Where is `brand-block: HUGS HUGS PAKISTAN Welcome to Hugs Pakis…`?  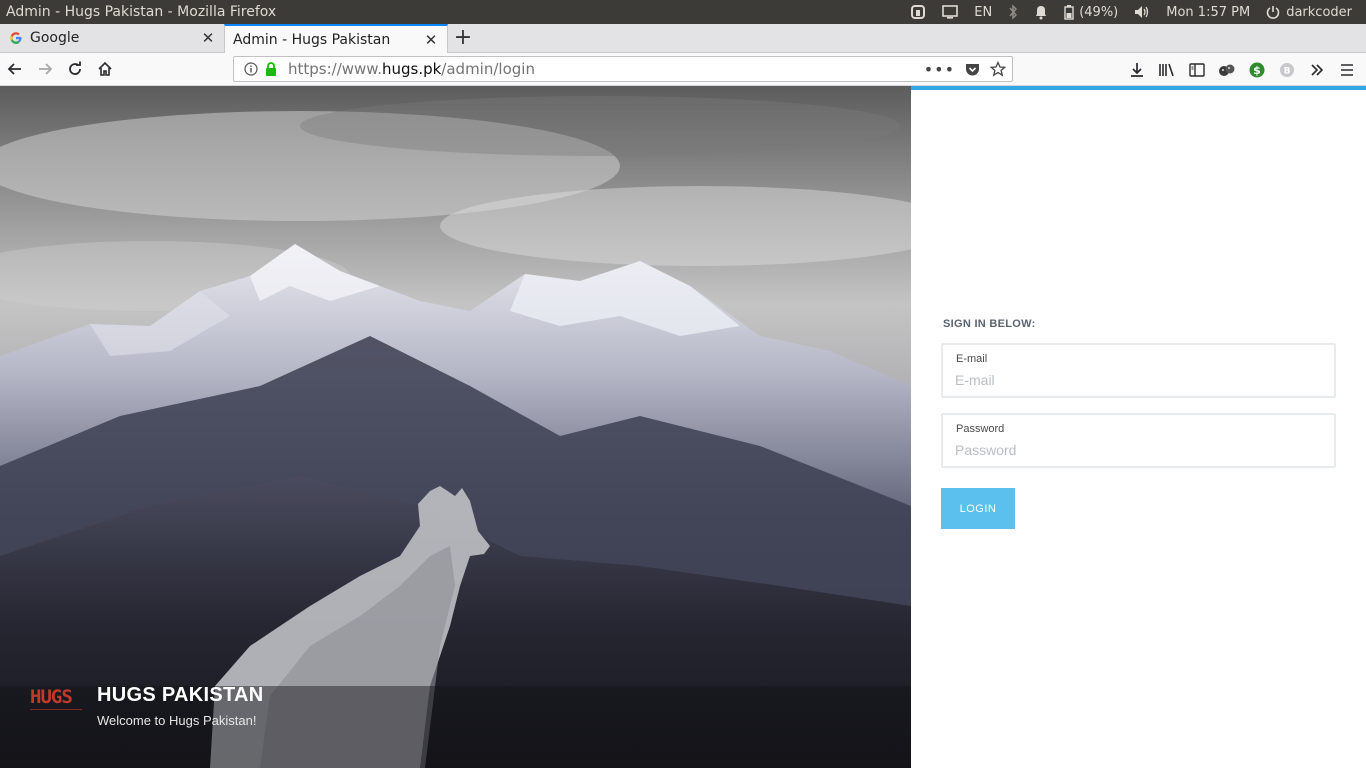 brand-block: HUGS HUGS PAKISTAN Welcome to Hugs Pakis… is located at coordinates (147, 706).